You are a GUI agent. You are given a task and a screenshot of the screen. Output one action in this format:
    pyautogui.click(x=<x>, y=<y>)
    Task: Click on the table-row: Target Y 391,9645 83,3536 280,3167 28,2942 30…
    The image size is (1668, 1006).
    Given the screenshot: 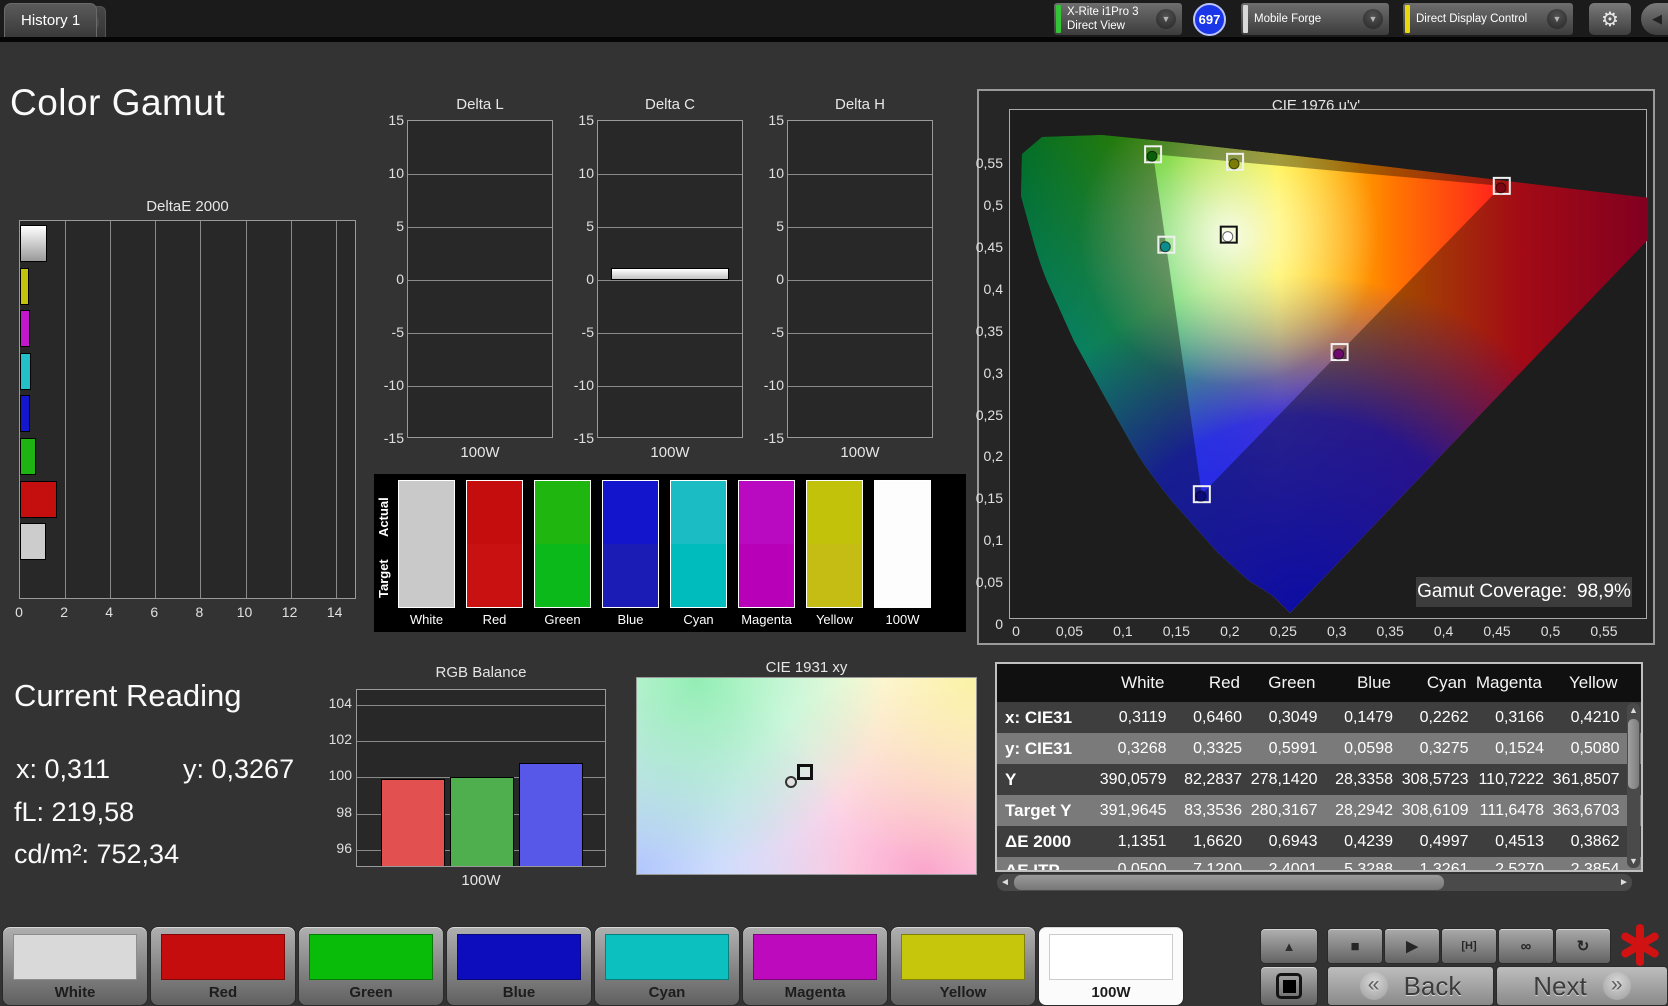 What is the action you would take?
    pyautogui.click(x=1319, y=810)
    